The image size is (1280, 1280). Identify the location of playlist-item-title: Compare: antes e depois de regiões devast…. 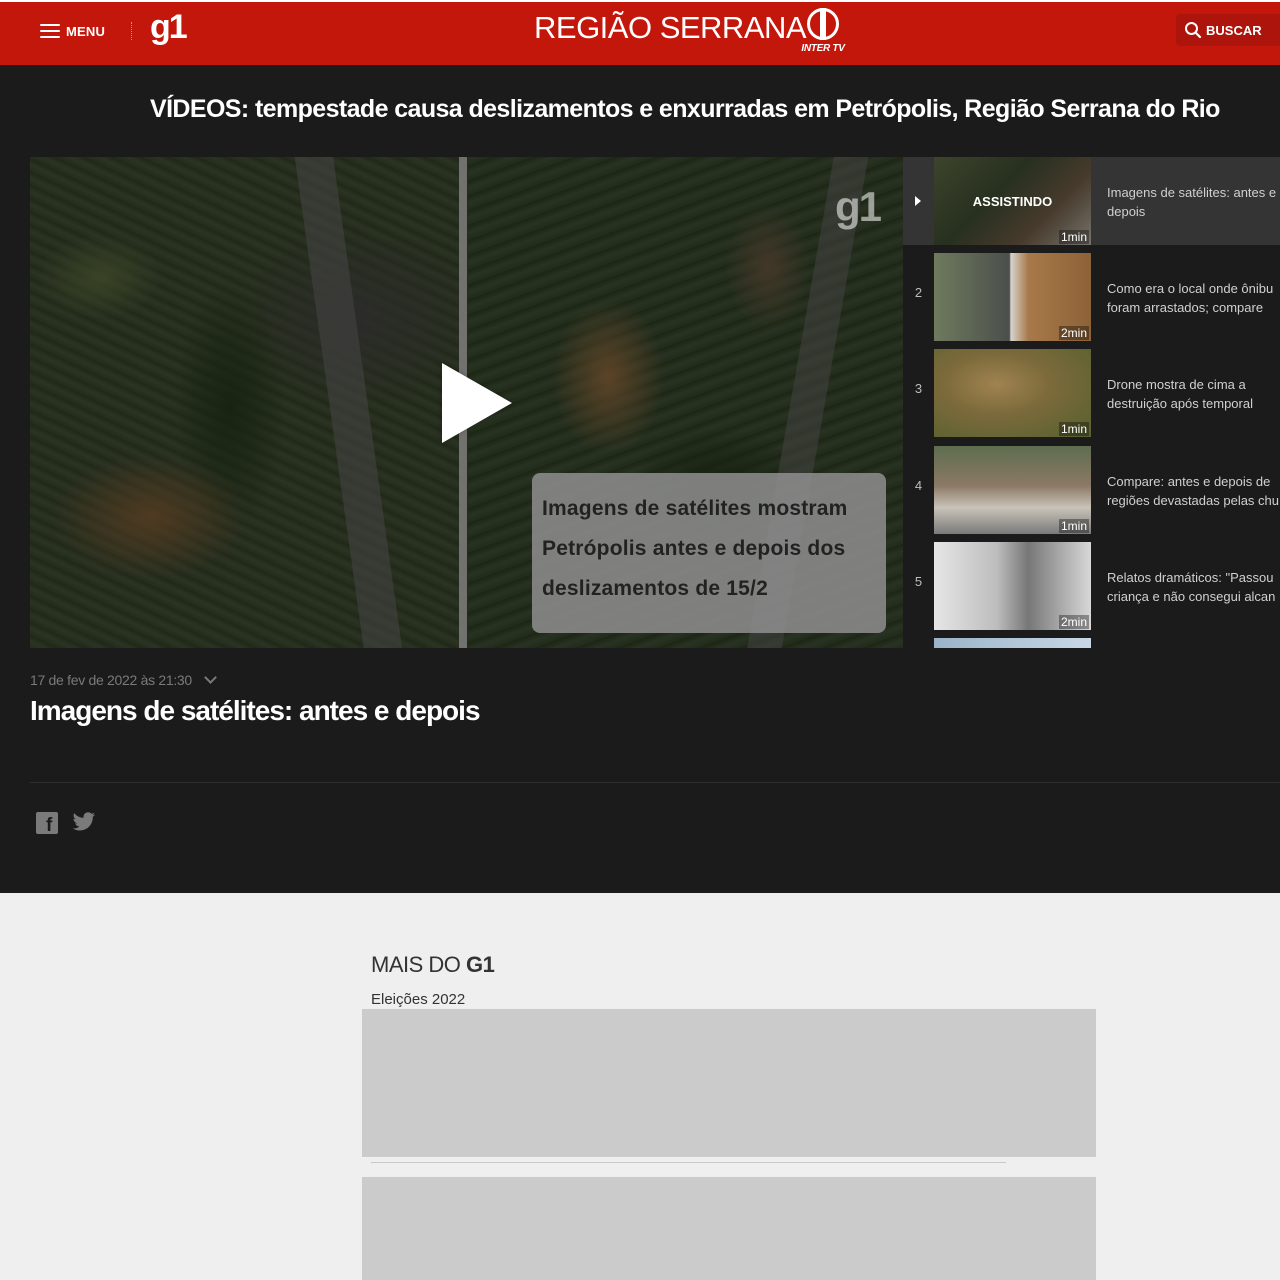
(1193, 491).